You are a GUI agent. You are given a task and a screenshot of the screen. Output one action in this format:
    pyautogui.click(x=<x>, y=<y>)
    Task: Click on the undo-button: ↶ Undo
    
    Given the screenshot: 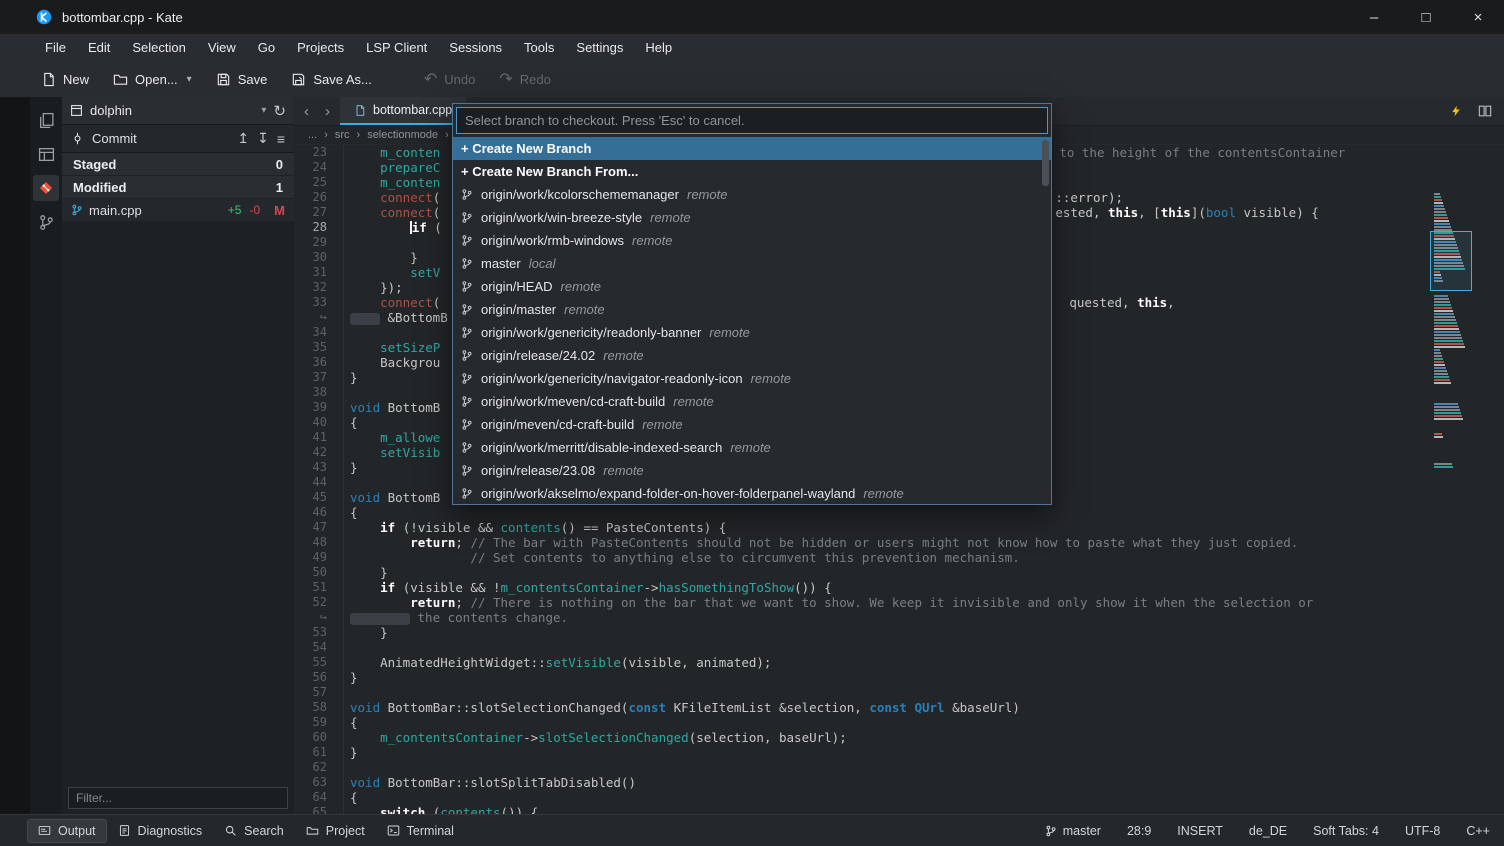 What is the action you would take?
    pyautogui.click(x=449, y=79)
    